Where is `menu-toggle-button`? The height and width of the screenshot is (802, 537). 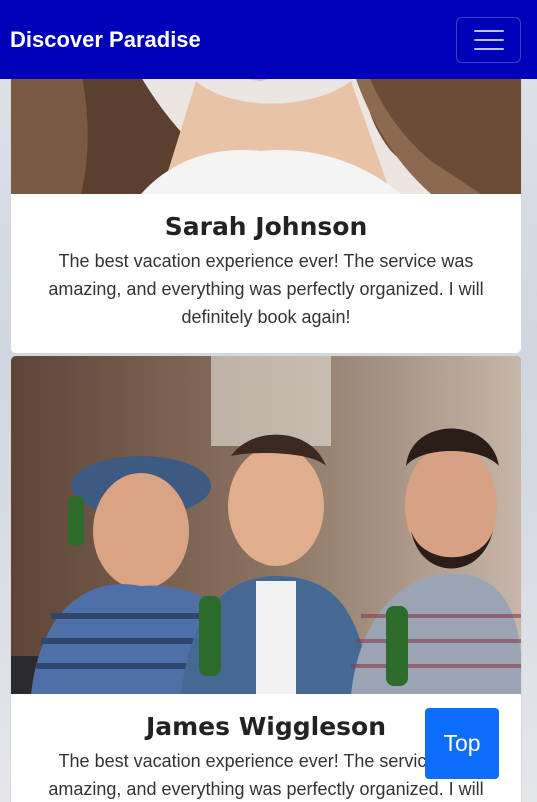
menu-toggle-button is located at coordinates (488, 39).